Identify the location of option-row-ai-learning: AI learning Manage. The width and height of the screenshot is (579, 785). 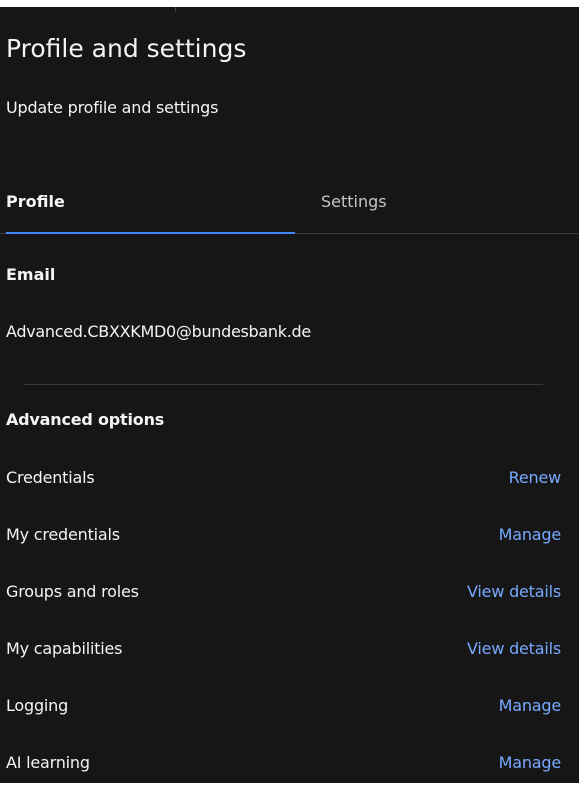
(289, 764).